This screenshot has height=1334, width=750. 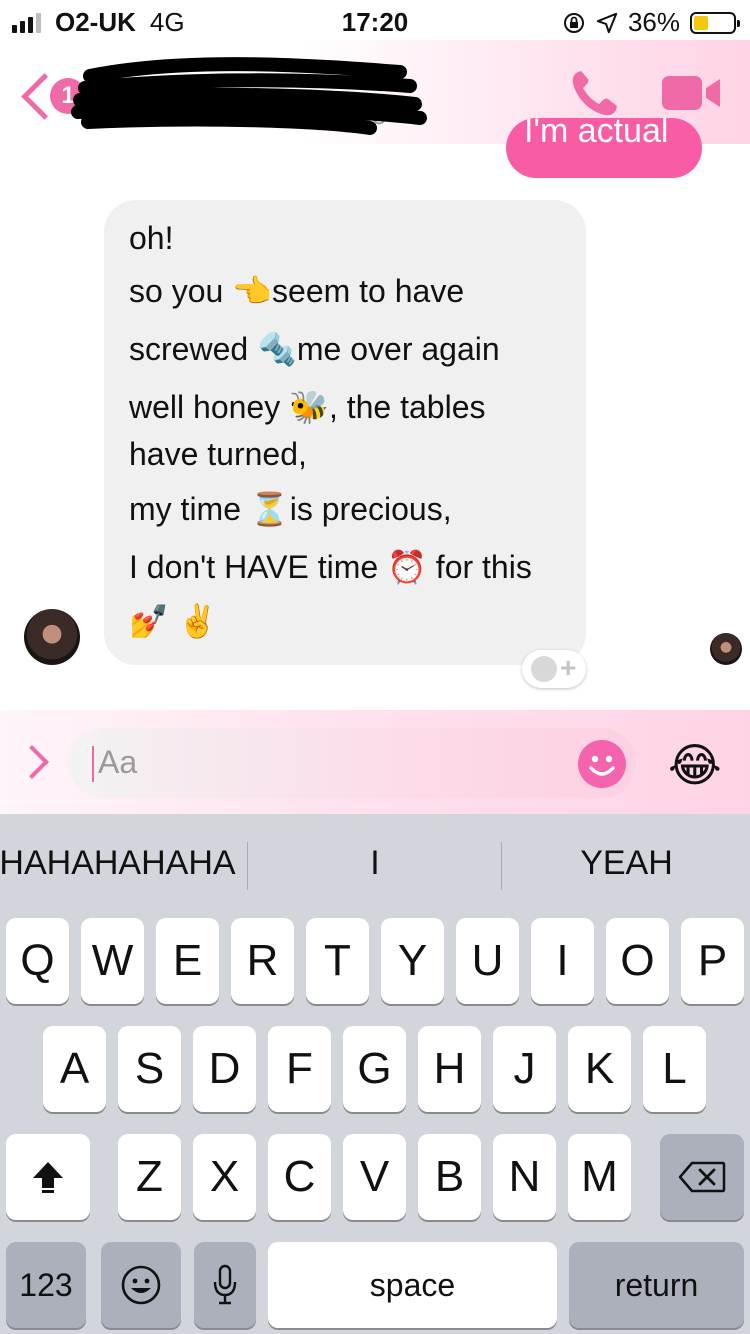 I want to click on key-i: I, so click(x=562, y=961).